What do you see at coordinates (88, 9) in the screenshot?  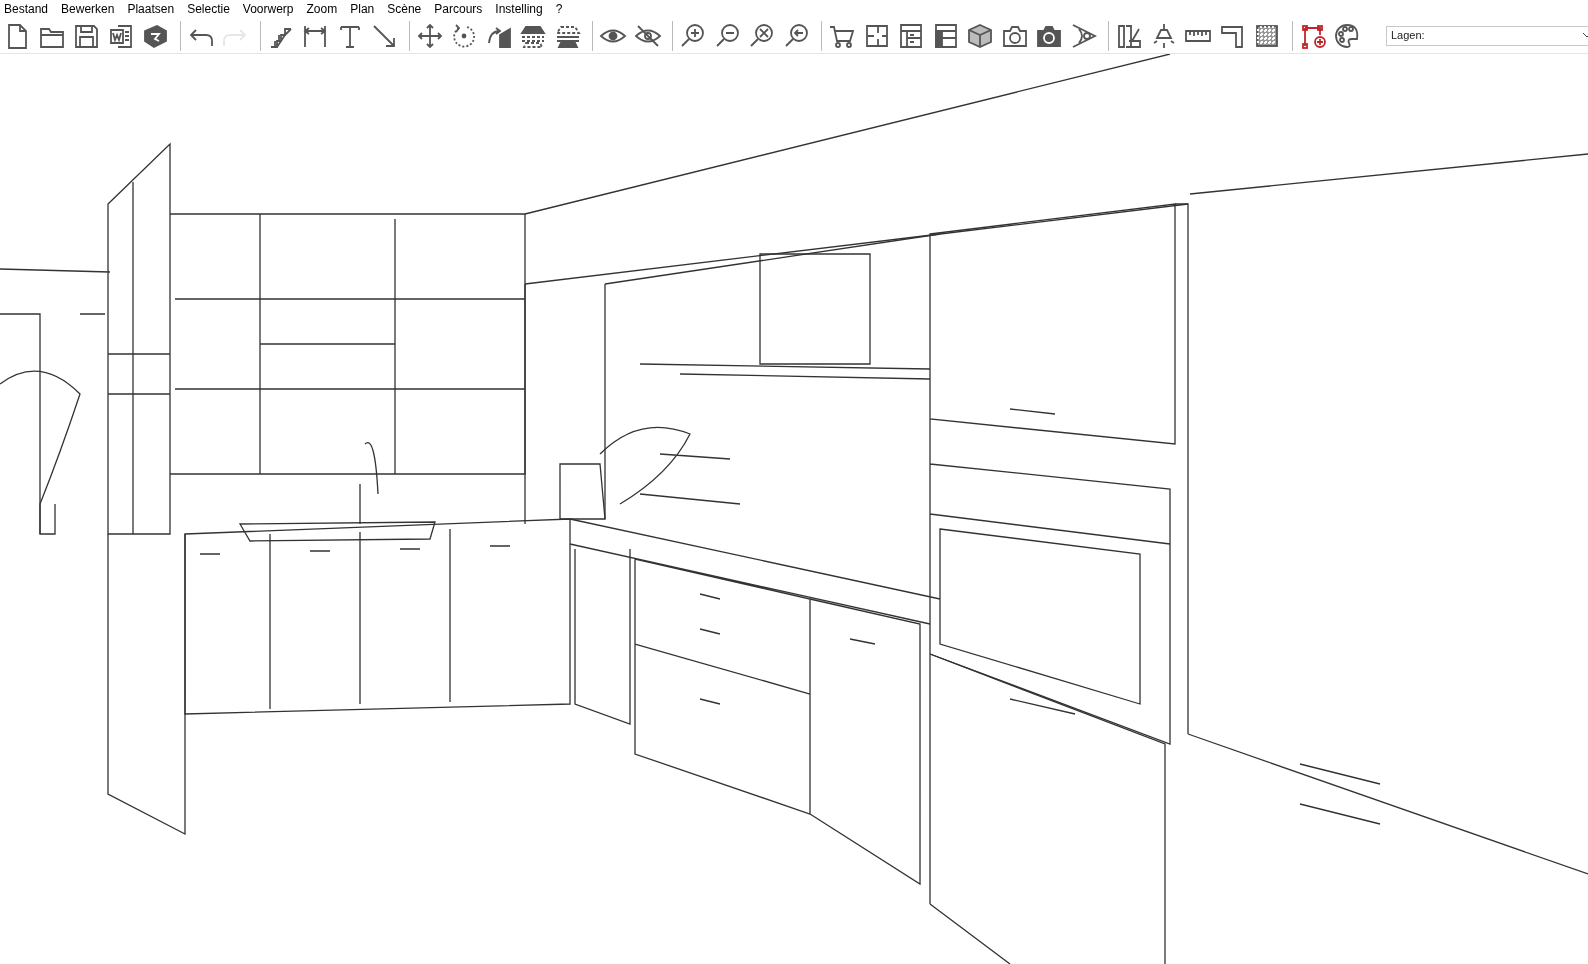 I see `menu-item: Bewerken` at bounding box center [88, 9].